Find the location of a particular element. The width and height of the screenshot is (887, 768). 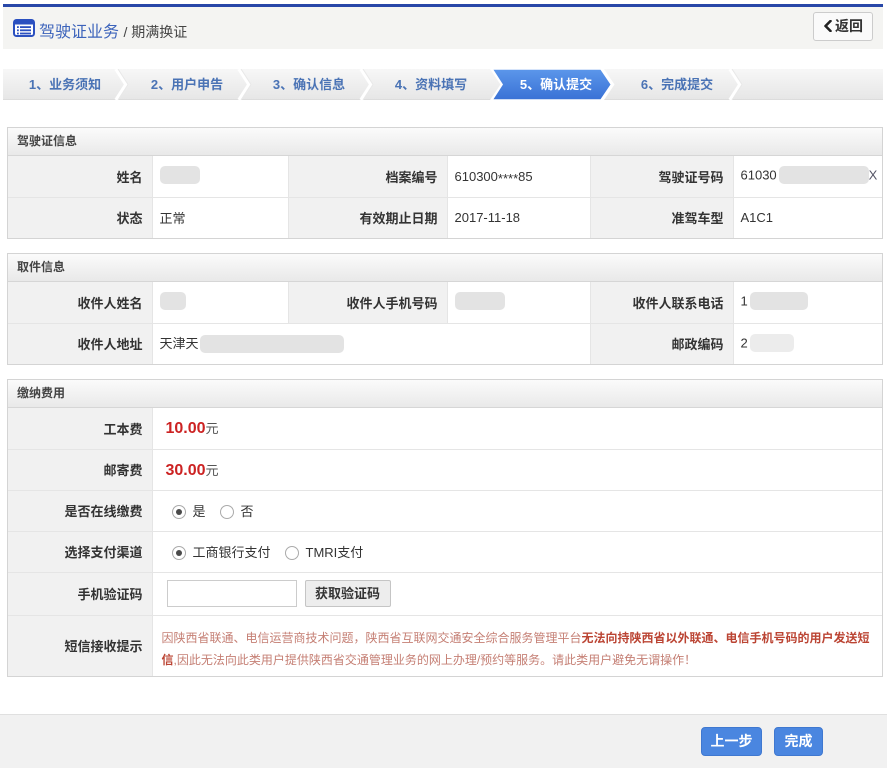

svg-text: 3、确认信息 is located at coordinates (309, 84).